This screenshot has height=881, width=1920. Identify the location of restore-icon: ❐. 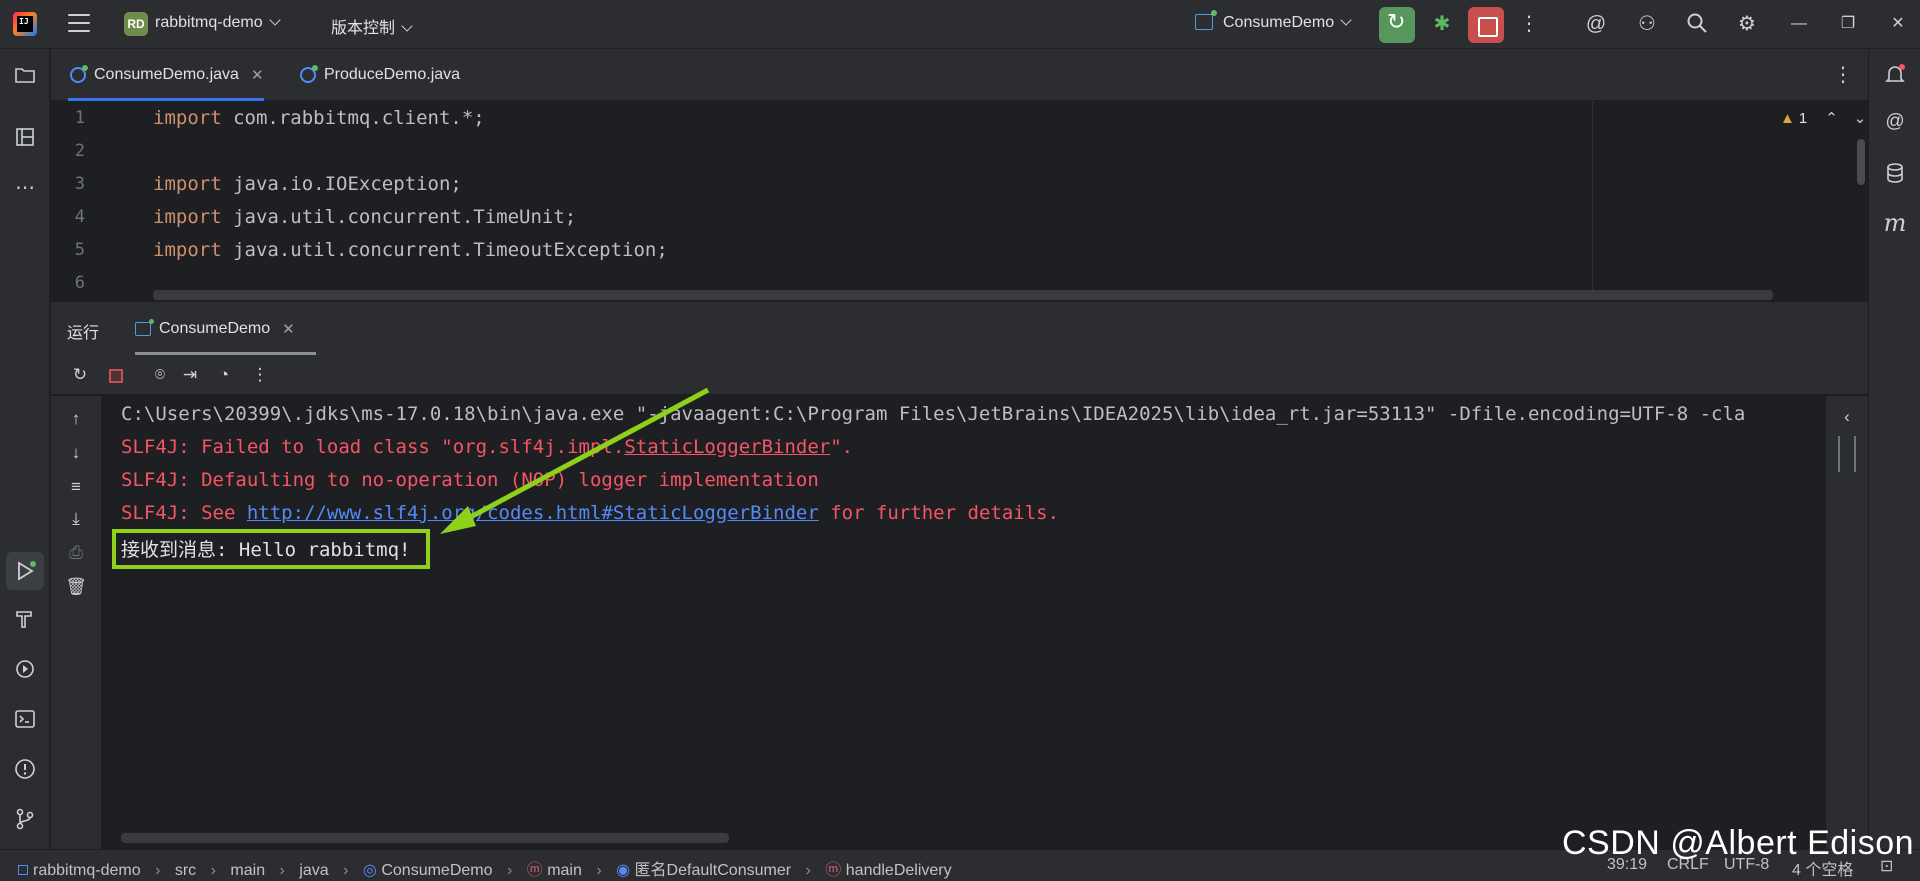
(1848, 24).